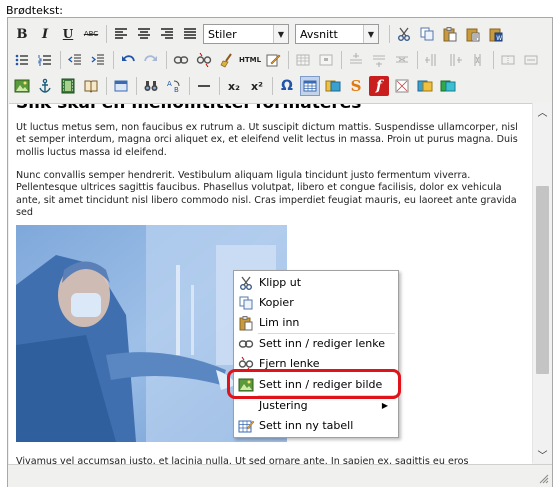  I want to click on paste-button, so click(450, 34).